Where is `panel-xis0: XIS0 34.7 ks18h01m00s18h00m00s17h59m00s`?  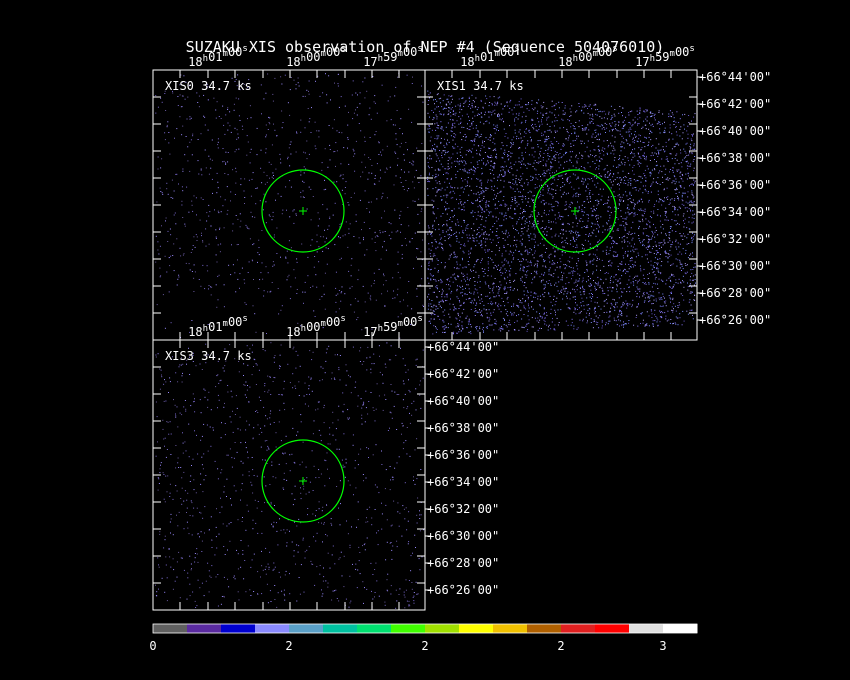
panel-xis0: XIS0 34.7 ks18h01m00s18h00m00s17h59m00s is located at coordinates (289, 192).